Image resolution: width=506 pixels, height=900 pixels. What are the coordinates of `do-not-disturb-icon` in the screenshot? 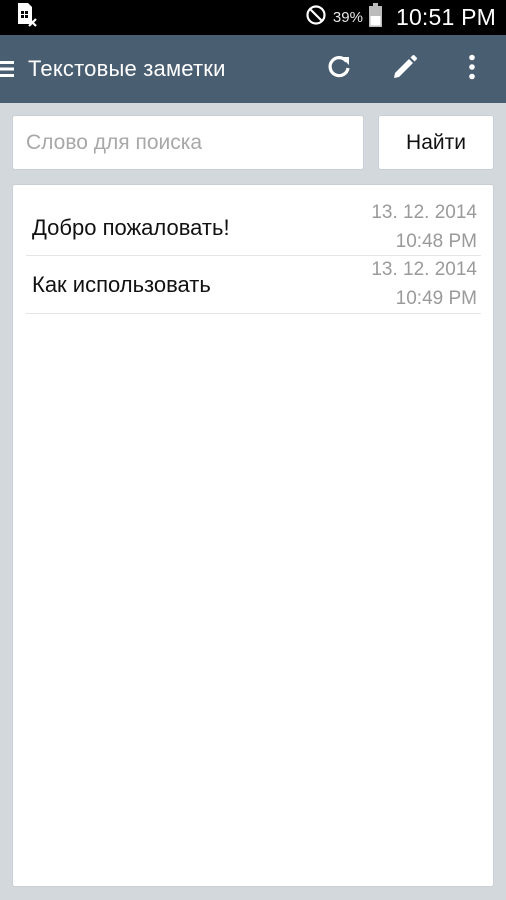 It's located at (316, 17).